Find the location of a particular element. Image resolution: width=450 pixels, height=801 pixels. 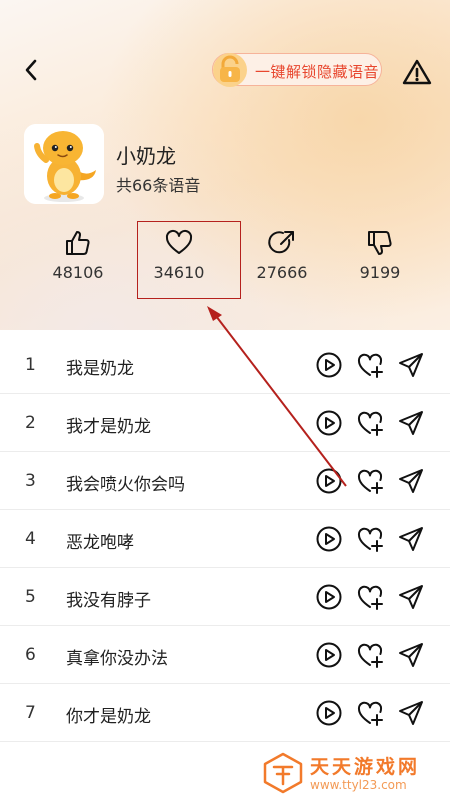

voice-count: 共66条语音 is located at coordinates (158, 185).